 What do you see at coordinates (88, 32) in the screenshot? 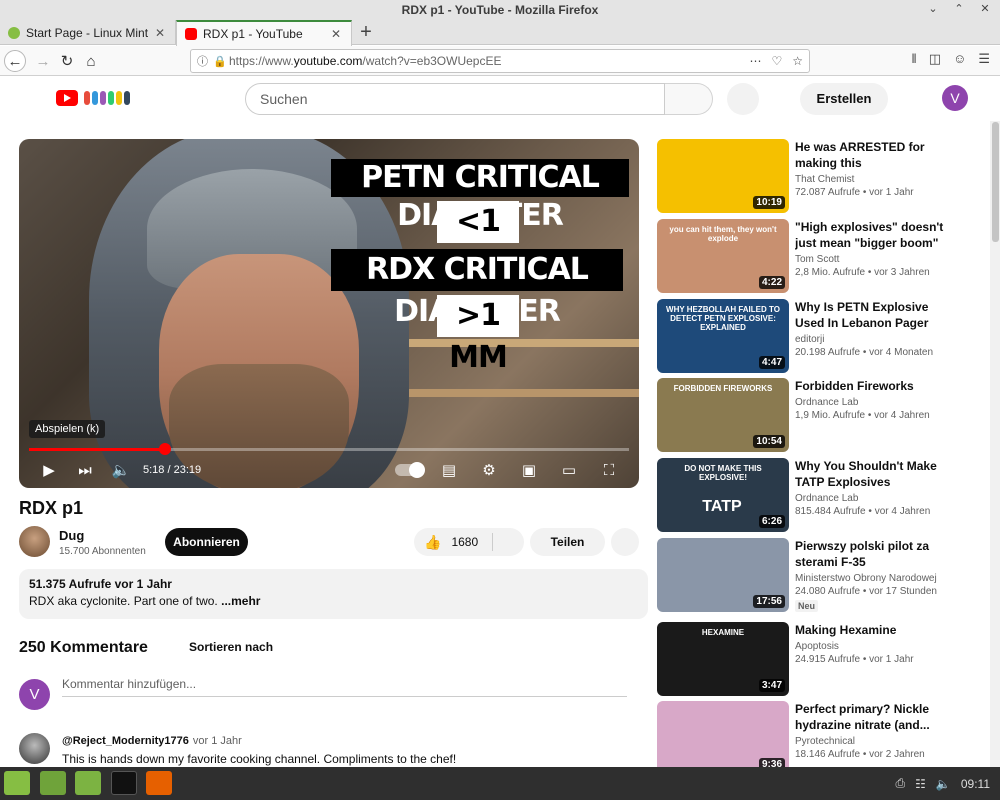
I see `tab-start-page: Start Page - Linux Mint ✕` at bounding box center [88, 32].